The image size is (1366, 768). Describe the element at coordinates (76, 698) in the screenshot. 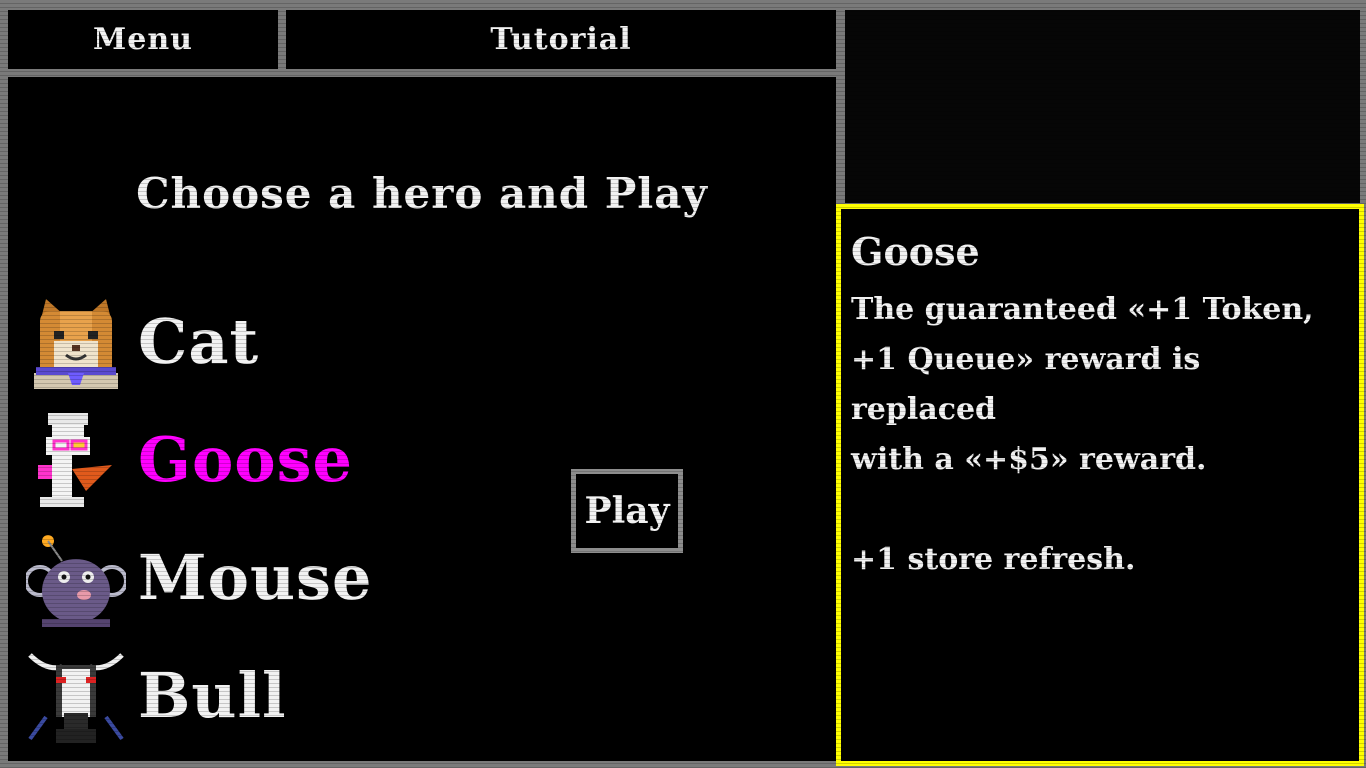

I see `bull-portrait-icon` at that location.